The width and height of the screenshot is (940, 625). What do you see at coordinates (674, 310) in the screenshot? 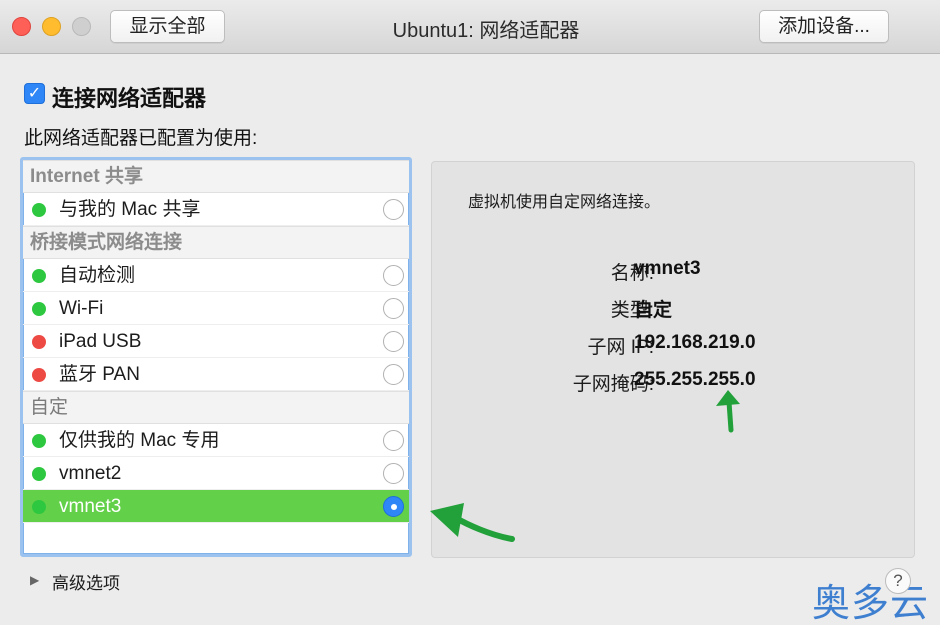
I see `field-type-row: 类型: 自定` at bounding box center [674, 310].